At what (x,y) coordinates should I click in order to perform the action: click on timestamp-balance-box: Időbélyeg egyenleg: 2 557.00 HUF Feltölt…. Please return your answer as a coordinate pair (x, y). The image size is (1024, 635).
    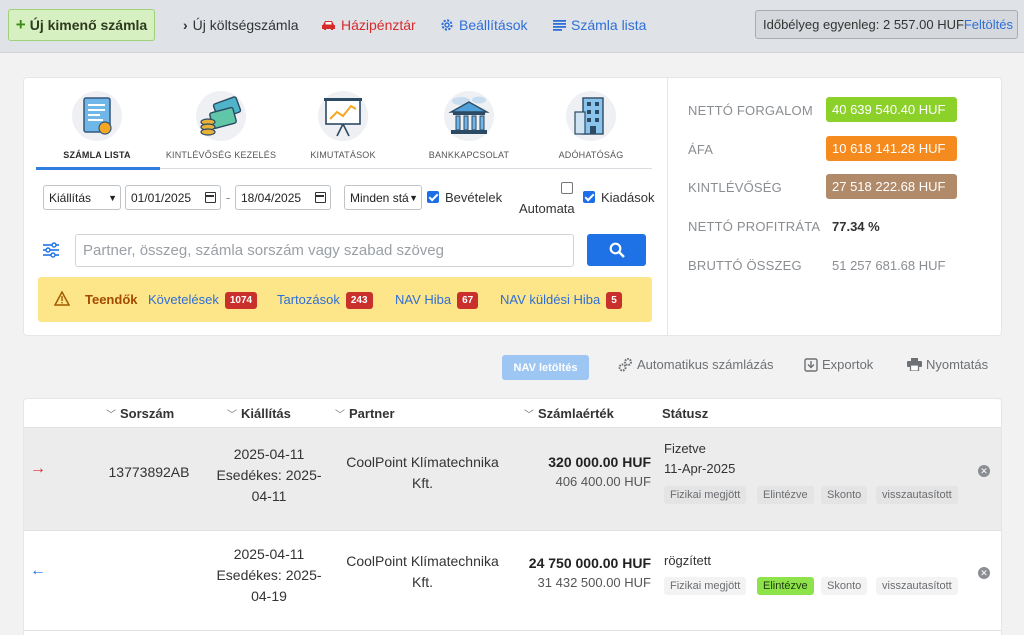
    Looking at the image, I should click on (886, 24).